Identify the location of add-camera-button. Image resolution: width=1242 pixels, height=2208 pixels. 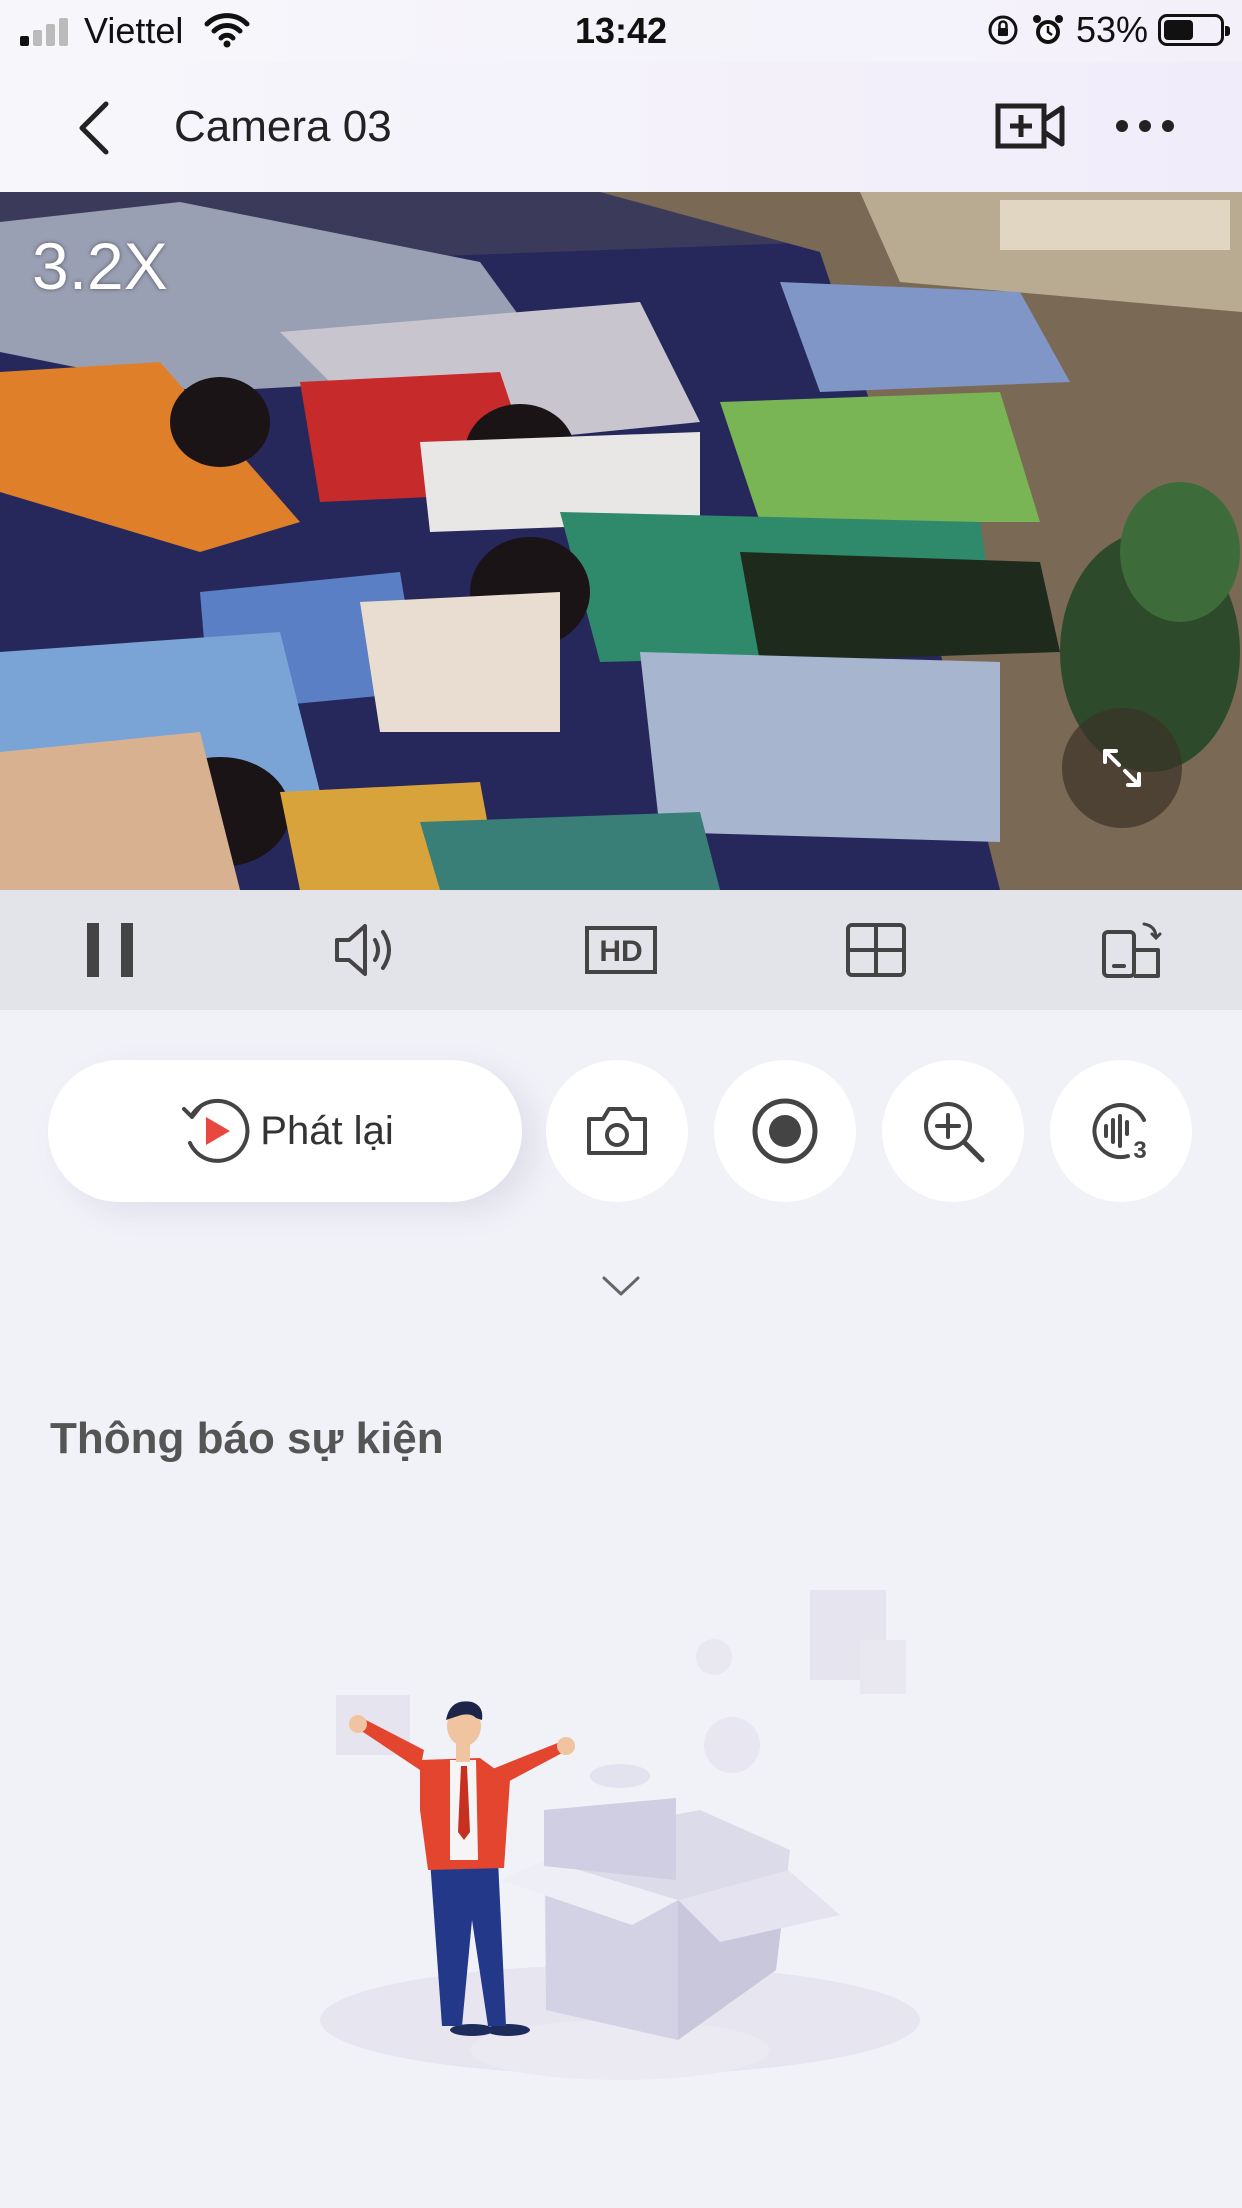
(1030, 126).